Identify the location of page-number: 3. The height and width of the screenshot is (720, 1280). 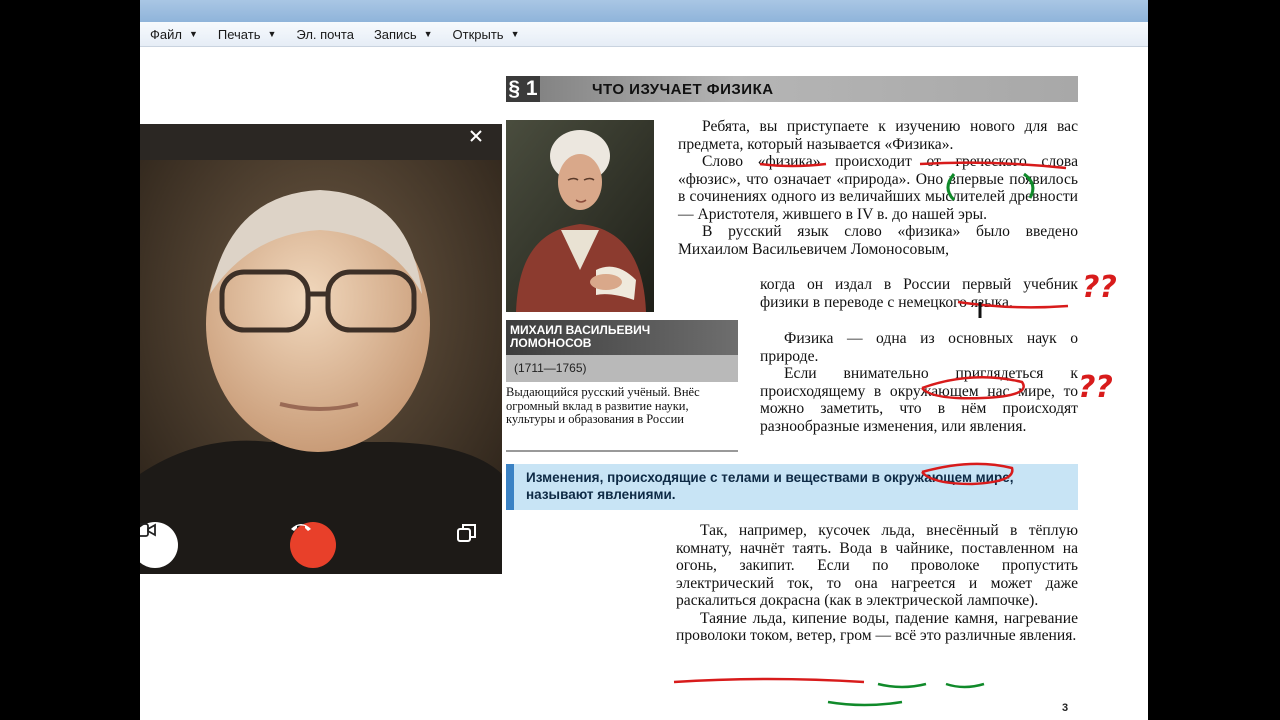
(1065, 708).